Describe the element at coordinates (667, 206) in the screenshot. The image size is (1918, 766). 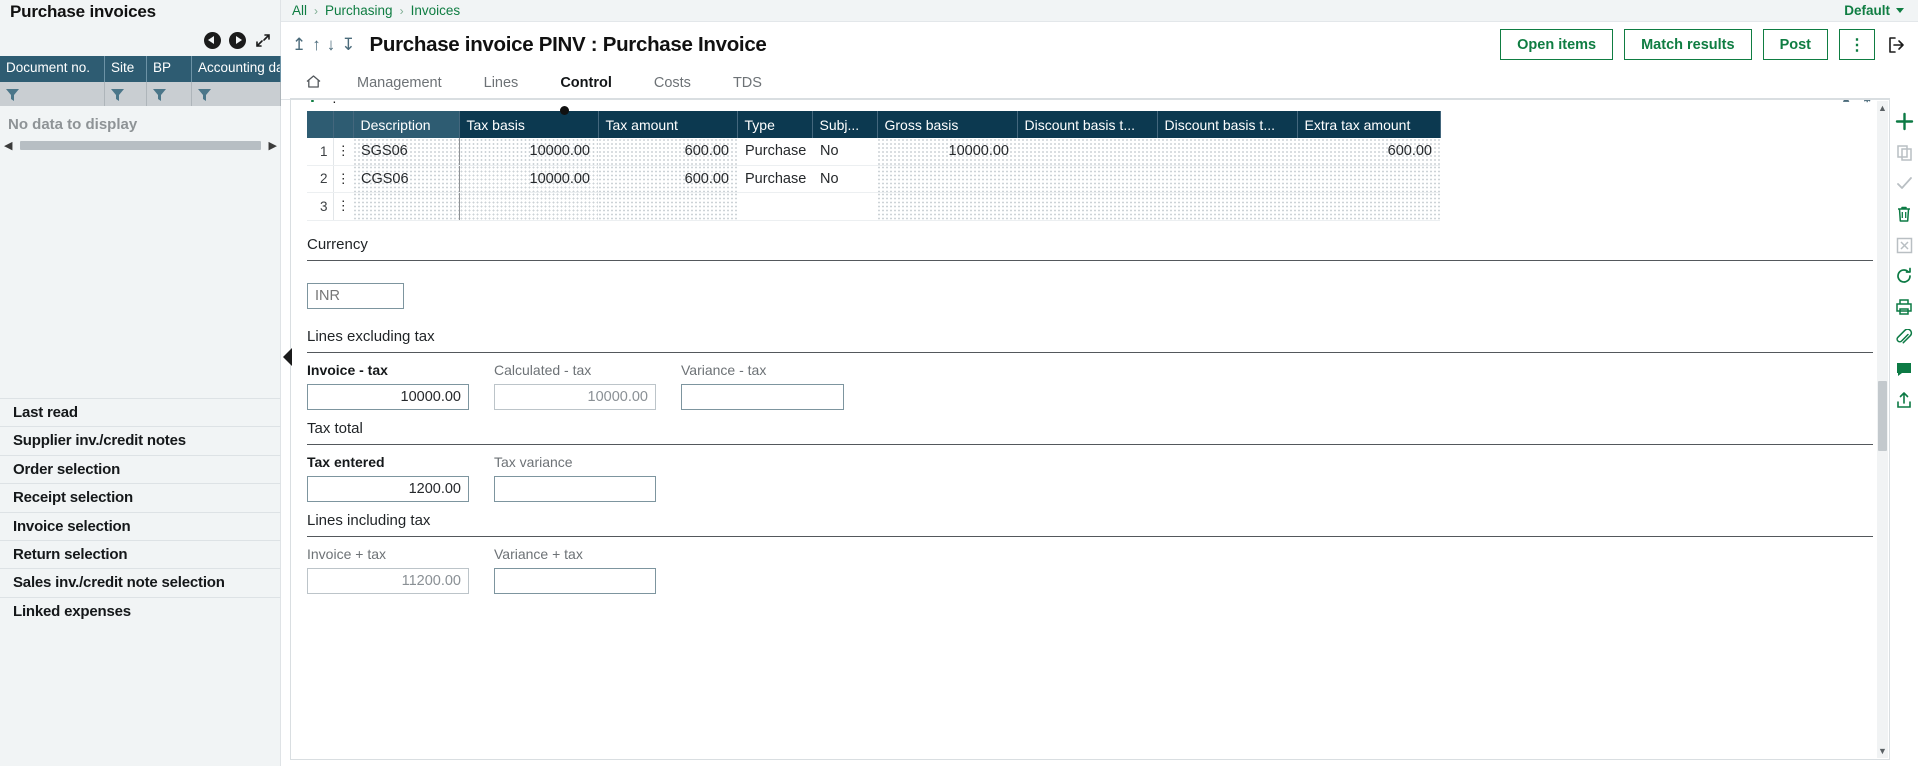
I see `cell-tax-amount` at that location.